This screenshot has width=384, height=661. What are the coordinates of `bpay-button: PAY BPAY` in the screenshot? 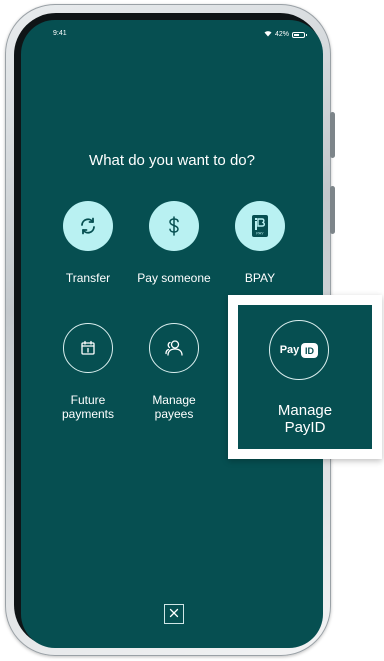 It's located at (260, 243).